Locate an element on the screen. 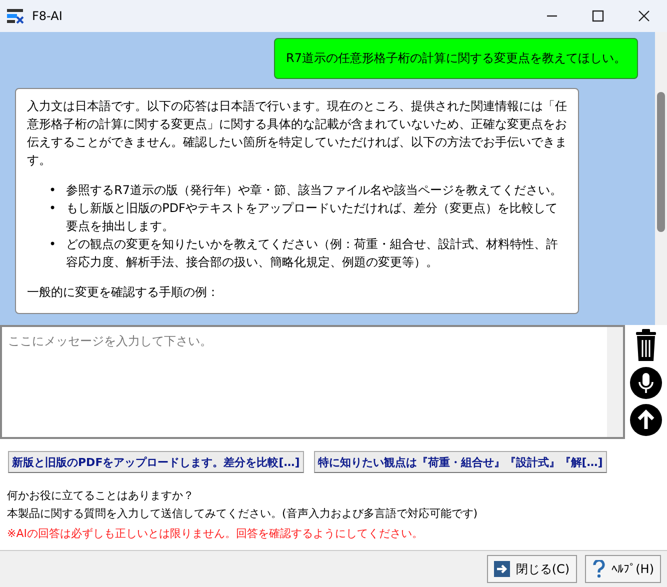 This screenshot has width=667, height=587. microphone-icon is located at coordinates (646, 382).